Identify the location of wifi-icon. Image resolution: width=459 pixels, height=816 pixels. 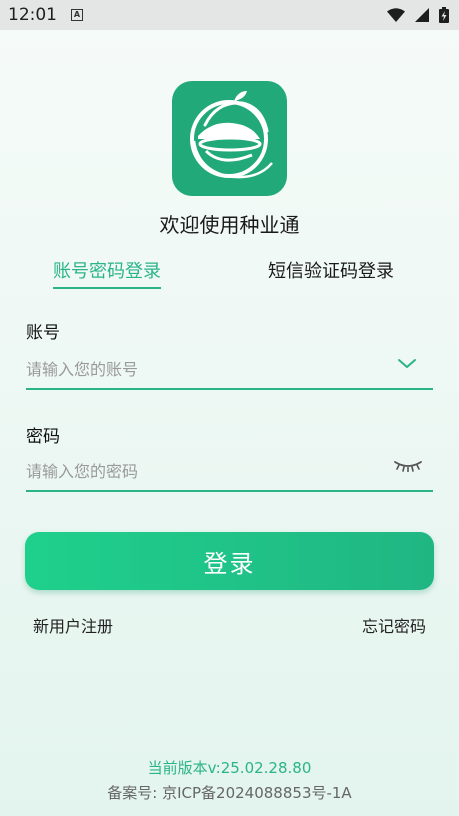
(396, 15).